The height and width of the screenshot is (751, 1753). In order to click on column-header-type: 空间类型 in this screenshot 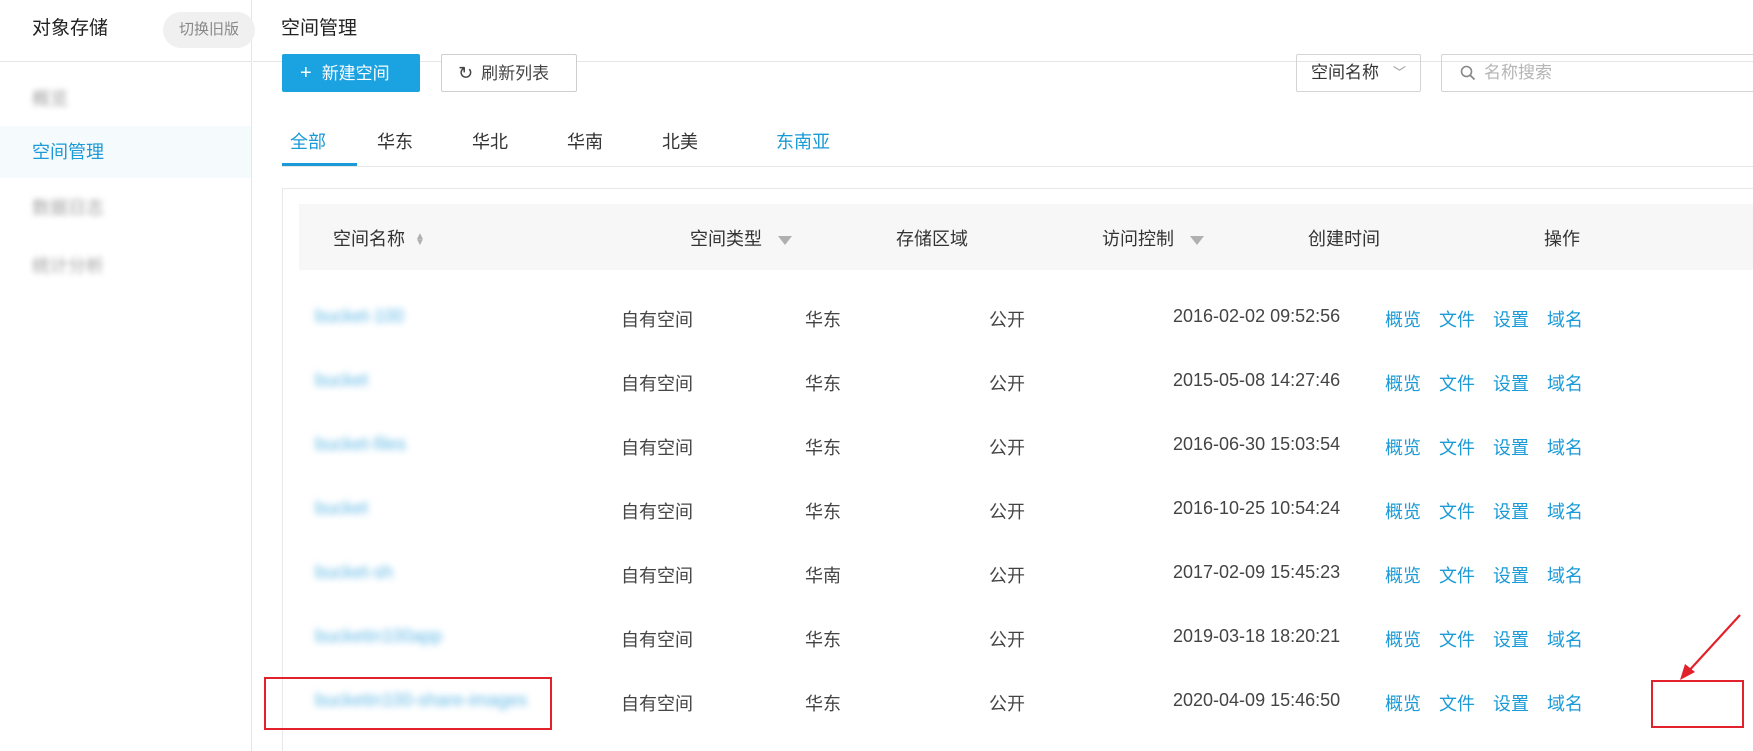, I will do `click(741, 238)`.